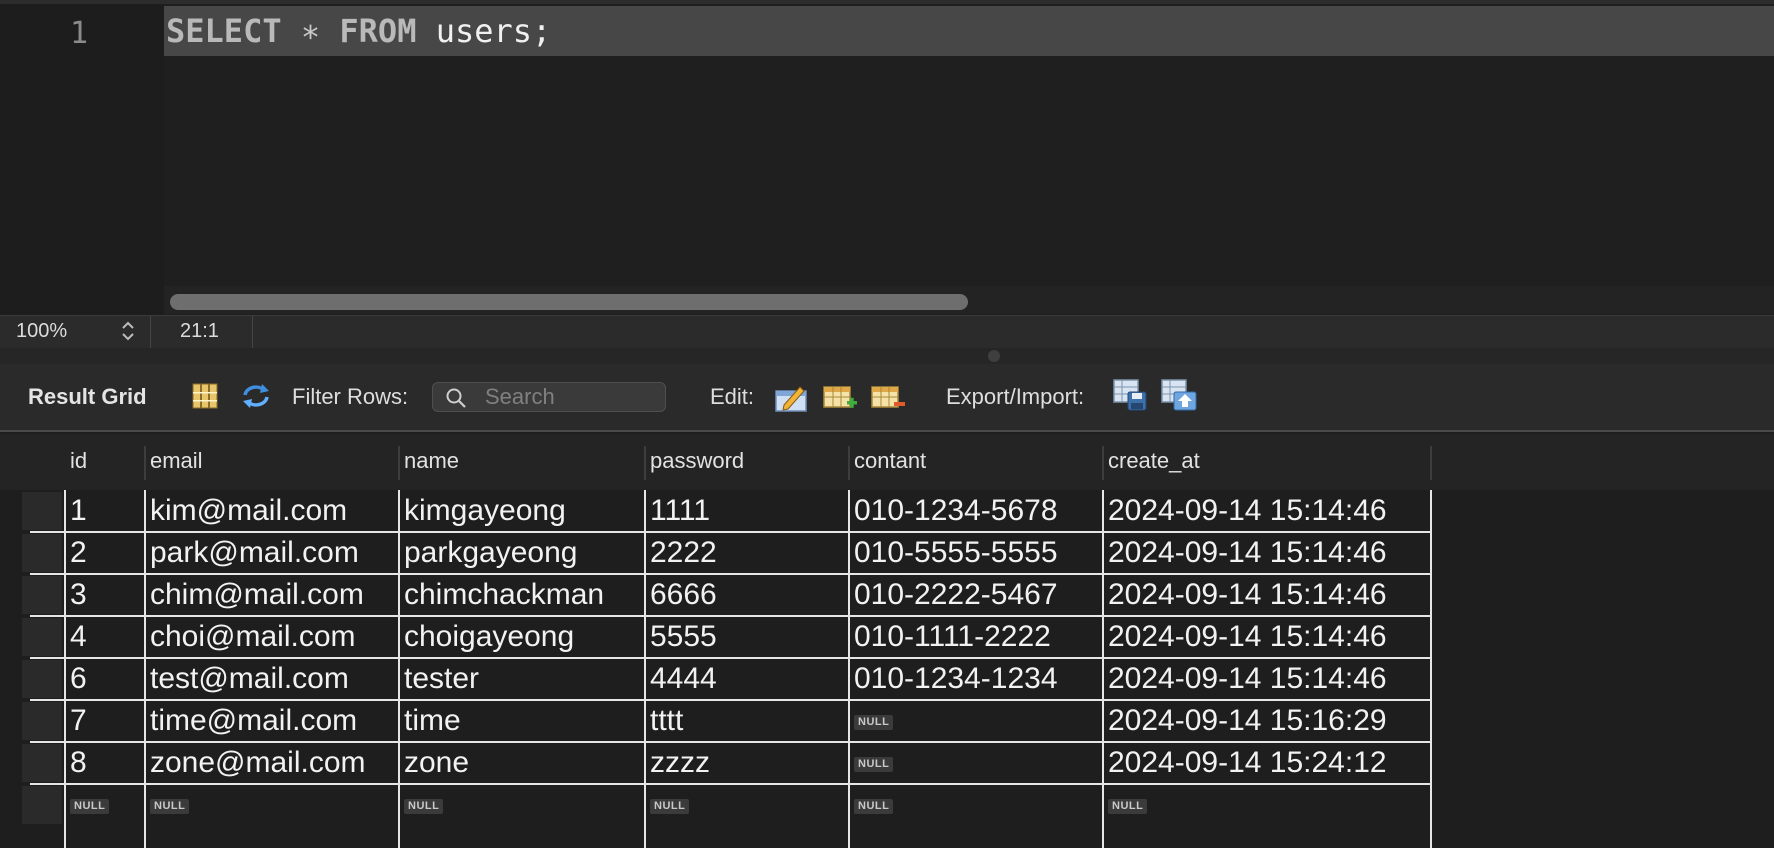 This screenshot has width=1774, height=848. What do you see at coordinates (523, 721) in the screenshot?
I see `cell-name: time` at bounding box center [523, 721].